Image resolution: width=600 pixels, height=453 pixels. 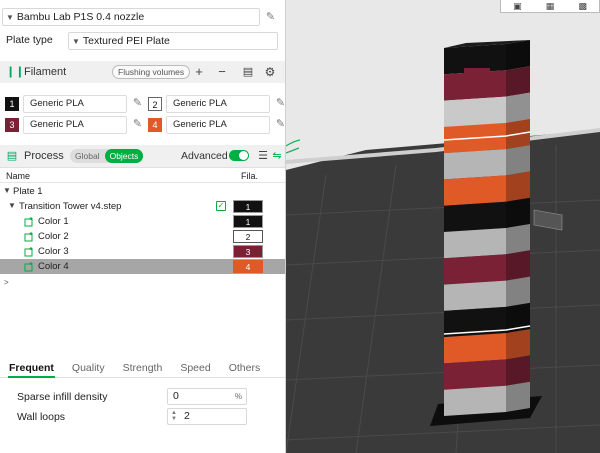 What do you see at coordinates (222, 72) in the screenshot?
I see `remove-filament-button: −` at bounding box center [222, 72].